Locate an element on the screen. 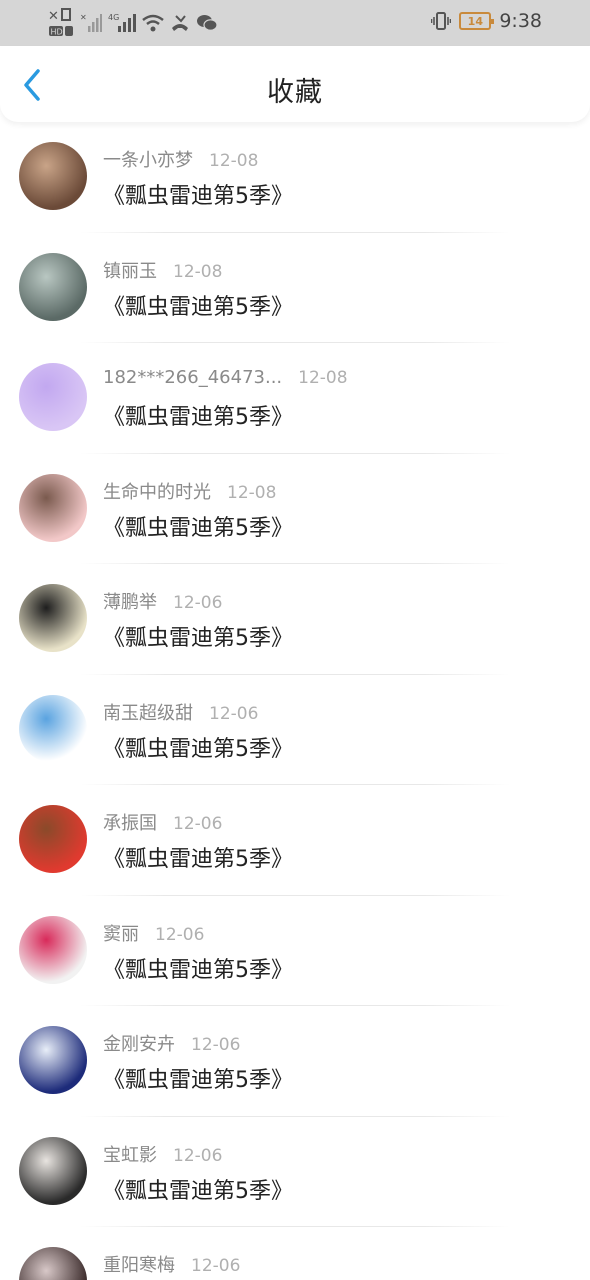 The height and width of the screenshot is (1280, 590). battery-level: 14 is located at coordinates (475, 21).